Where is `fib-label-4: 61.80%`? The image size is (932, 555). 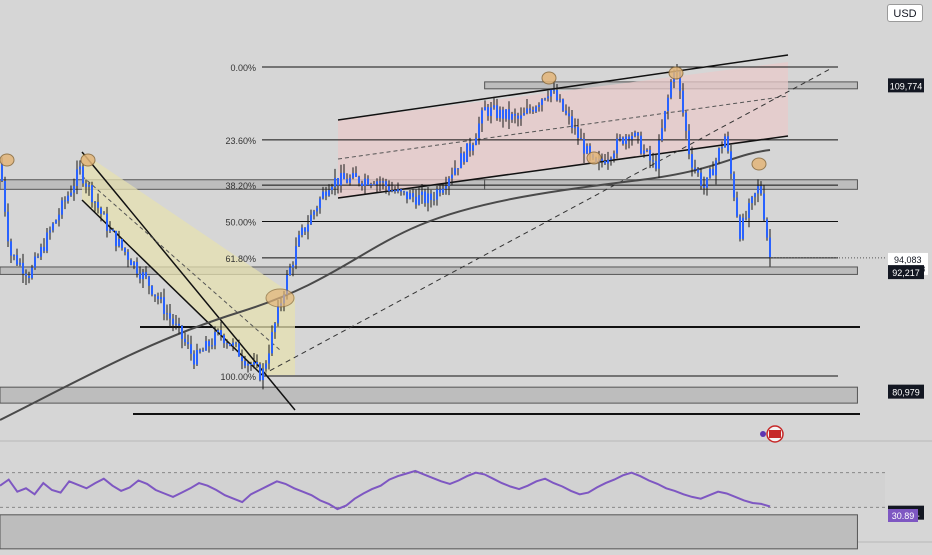 fib-label-4: 61.80% is located at coordinates (240, 259).